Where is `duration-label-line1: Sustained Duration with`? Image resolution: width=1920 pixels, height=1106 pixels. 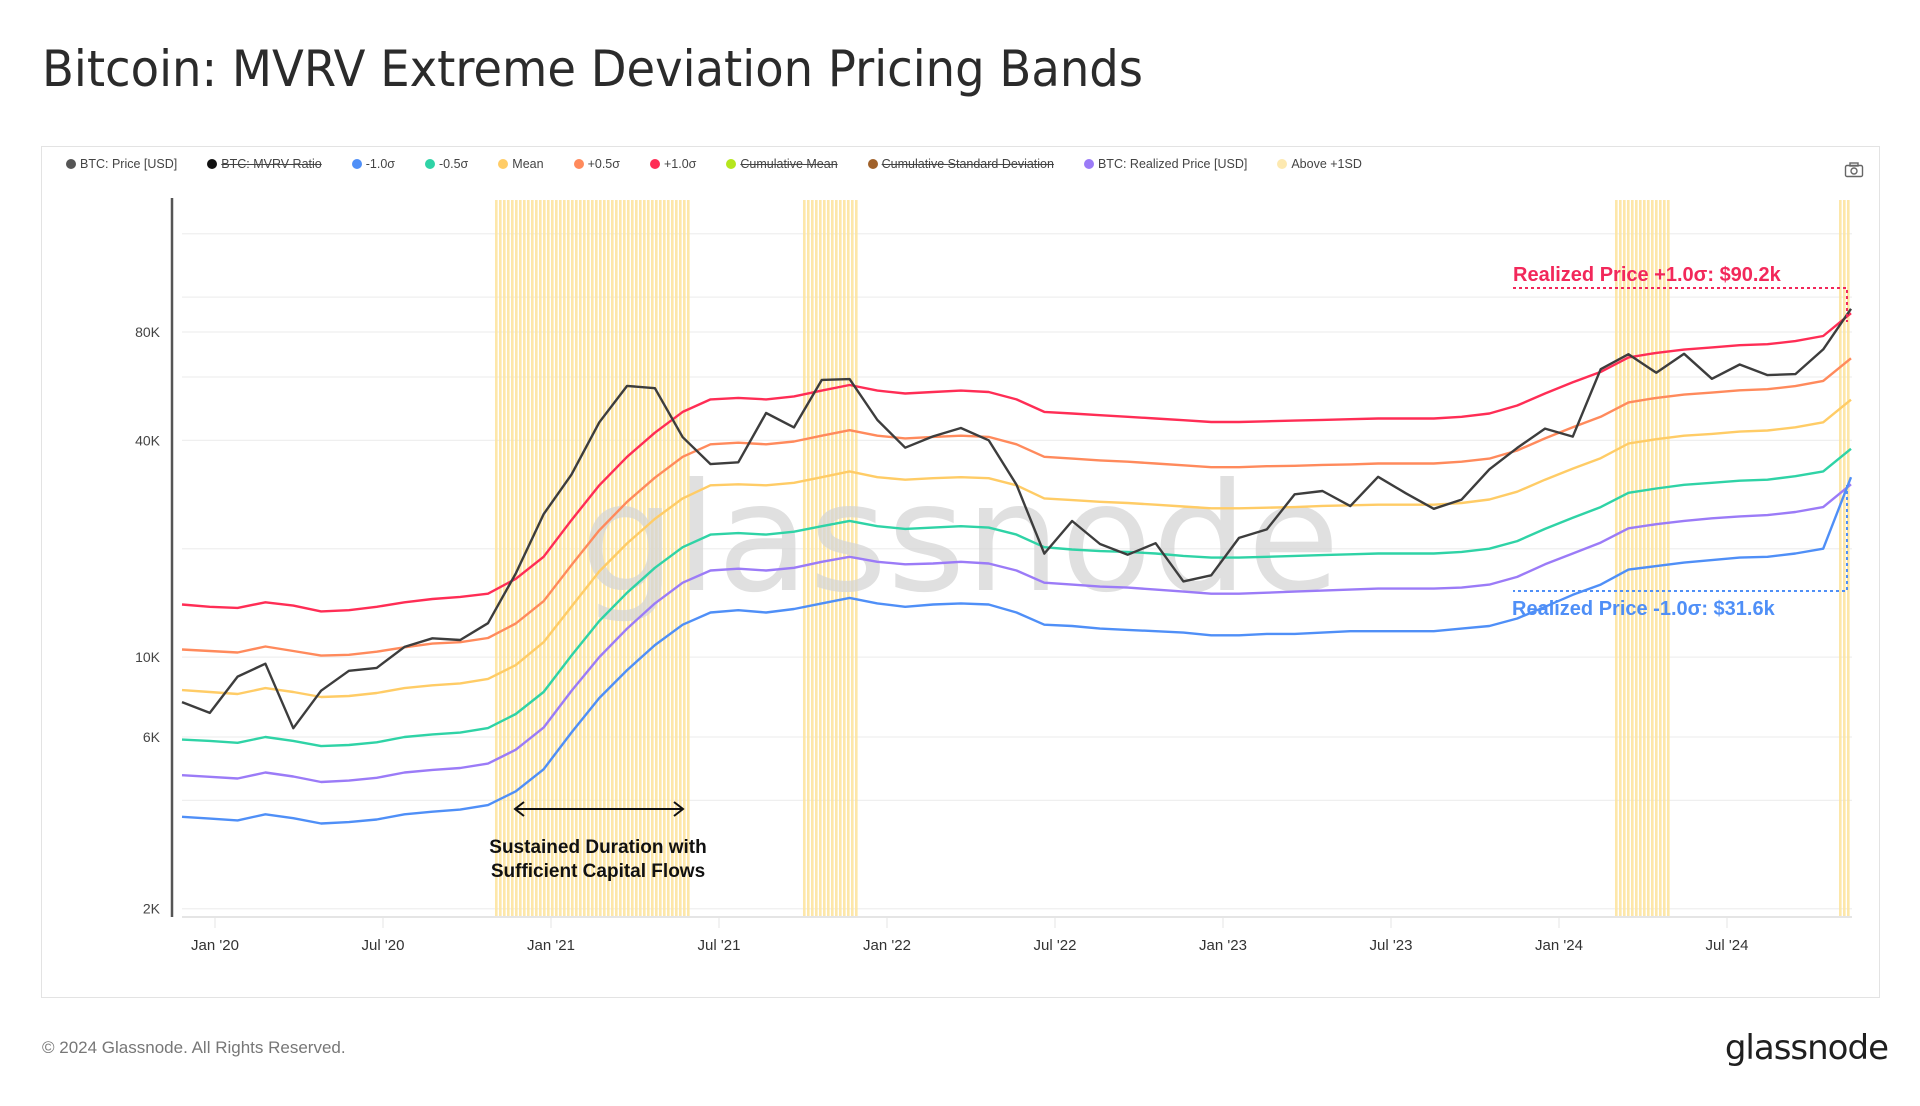 duration-label-line1: Sustained Duration with is located at coordinates (597, 847).